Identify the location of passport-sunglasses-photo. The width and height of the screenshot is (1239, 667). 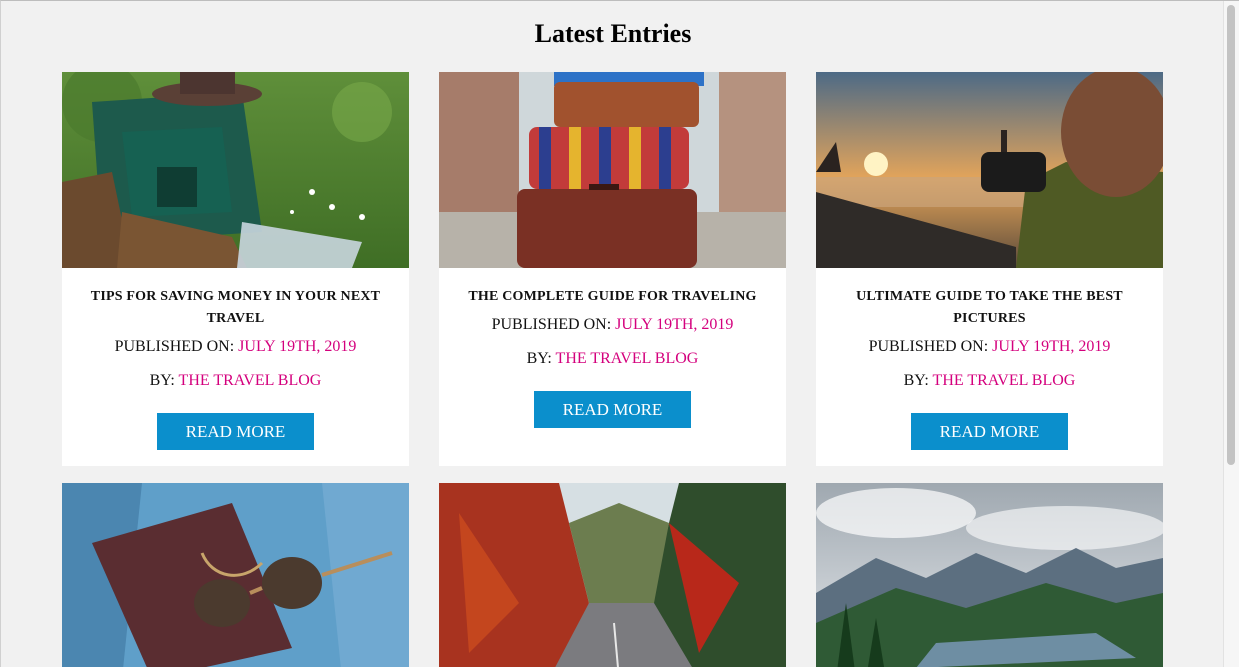
(235, 575).